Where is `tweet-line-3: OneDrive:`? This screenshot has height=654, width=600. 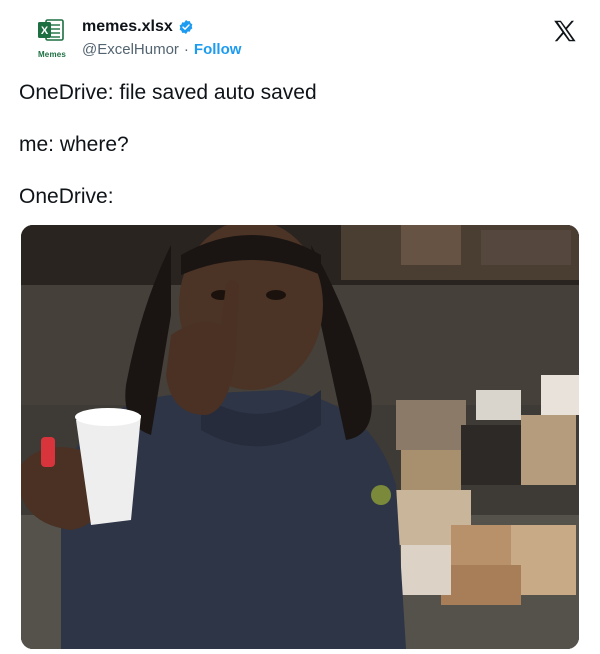 tweet-line-3: OneDrive: is located at coordinates (66, 196).